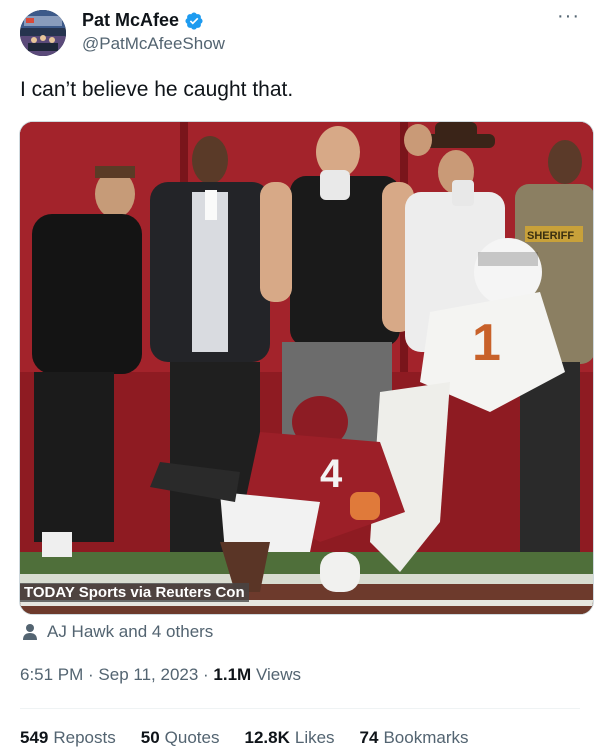 This screenshot has height=750, width=598. Describe the element at coordinates (34, 737) in the screenshot. I see `reposts-count: 549` at that location.